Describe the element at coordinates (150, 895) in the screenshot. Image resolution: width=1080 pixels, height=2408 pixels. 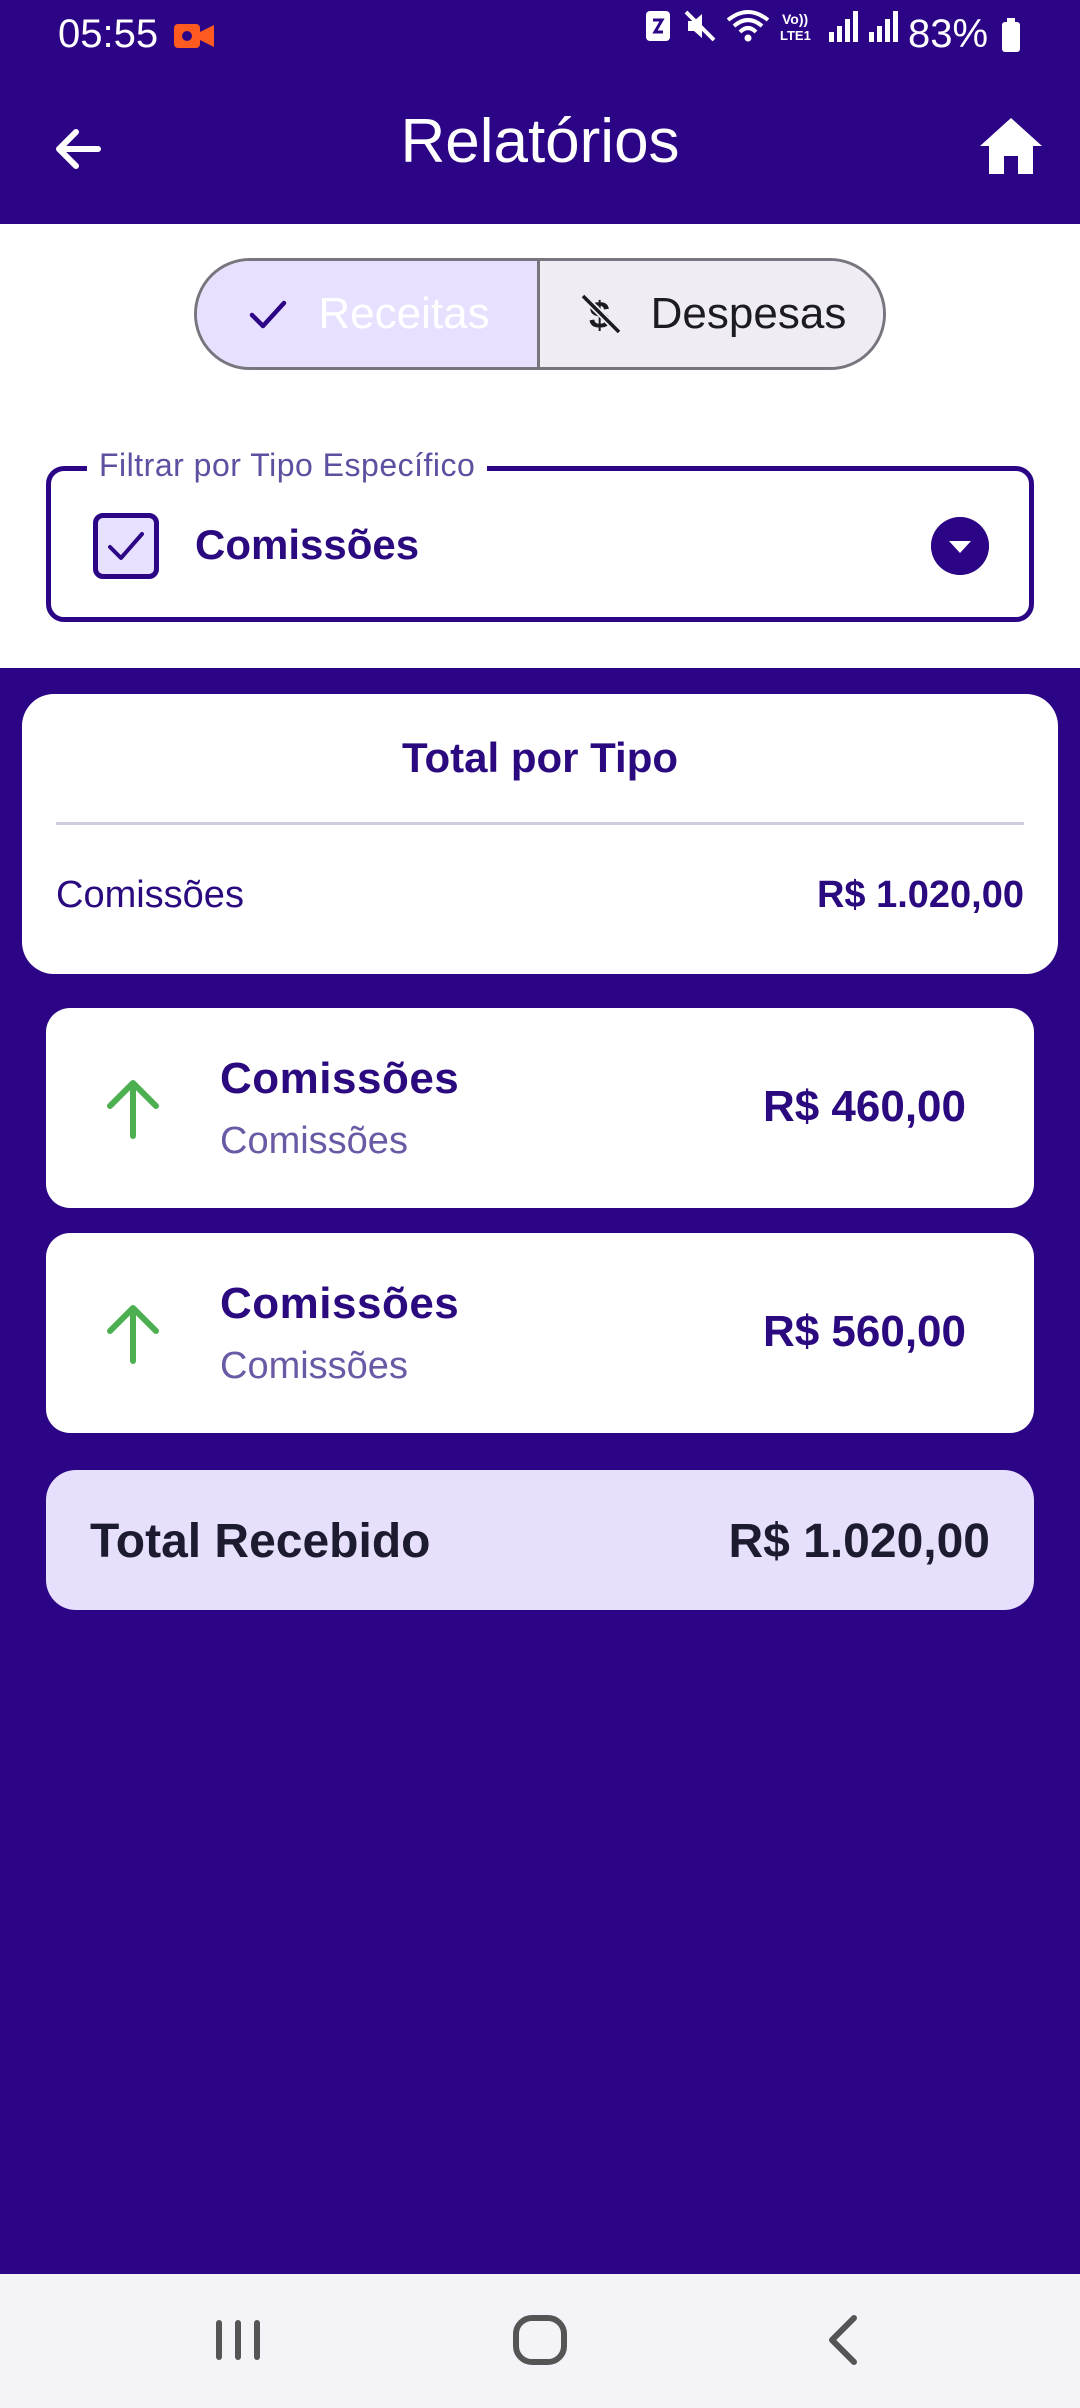
I see `type-row-label: Comissões` at that location.